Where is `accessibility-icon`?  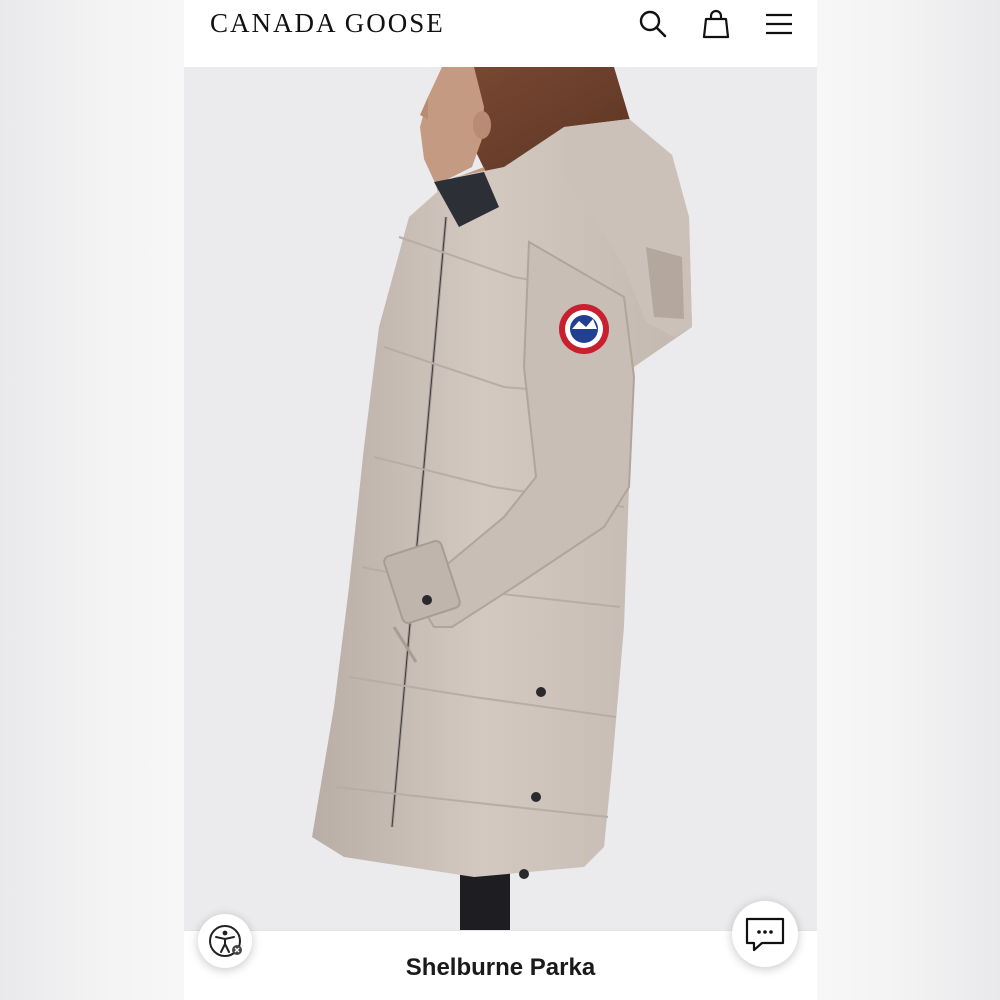 accessibility-icon is located at coordinates (225, 941).